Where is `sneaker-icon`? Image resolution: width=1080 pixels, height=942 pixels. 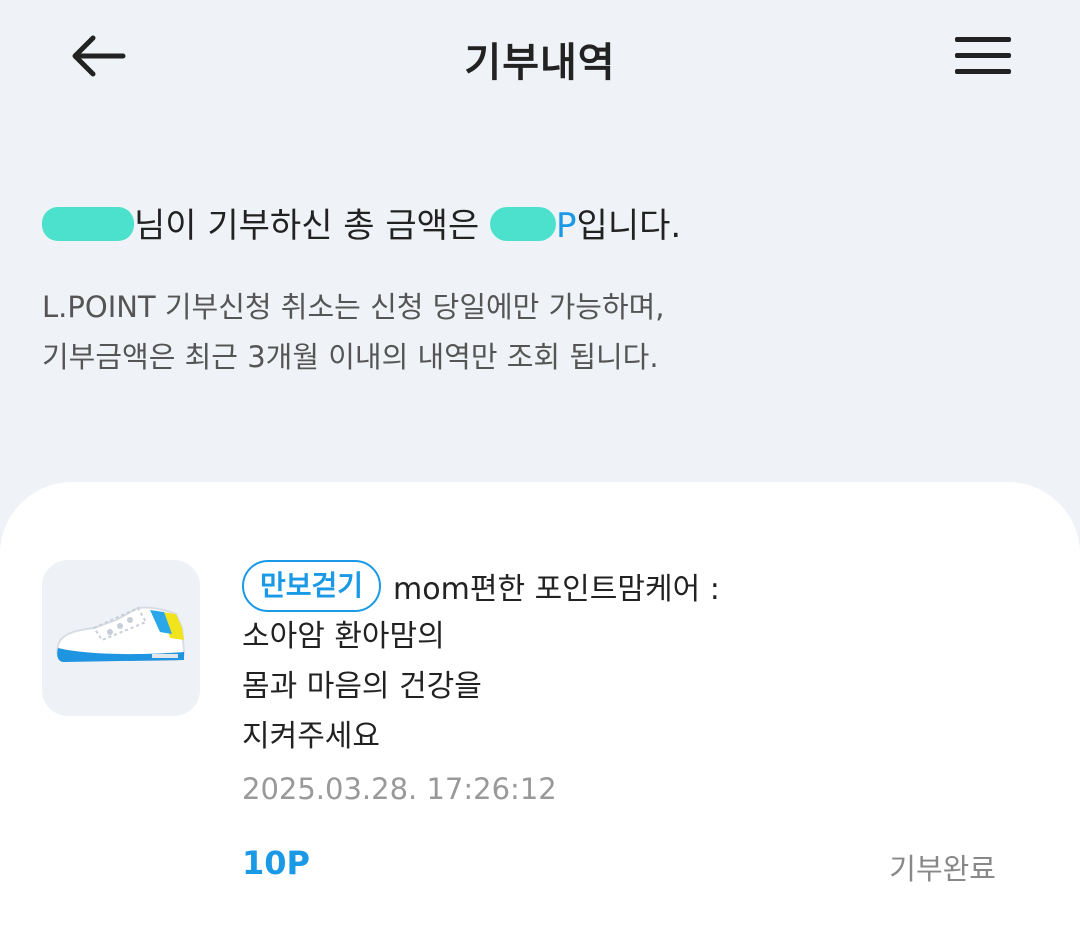 sneaker-icon is located at coordinates (121, 634).